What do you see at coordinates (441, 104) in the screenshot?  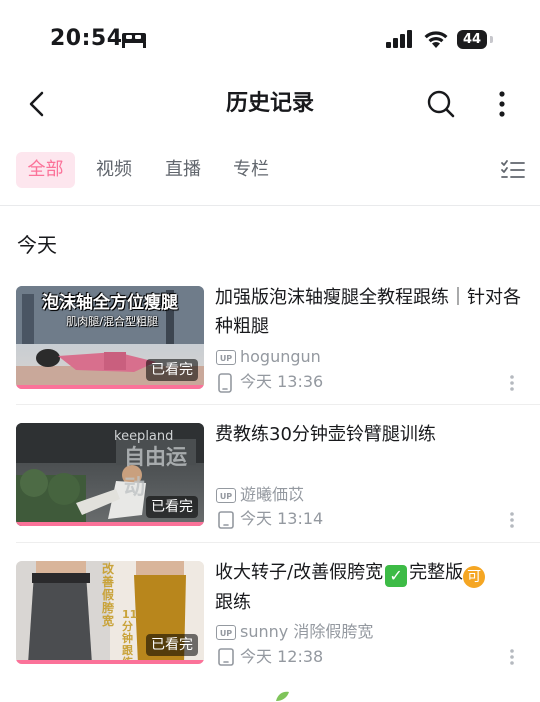 I see `search-icon` at bounding box center [441, 104].